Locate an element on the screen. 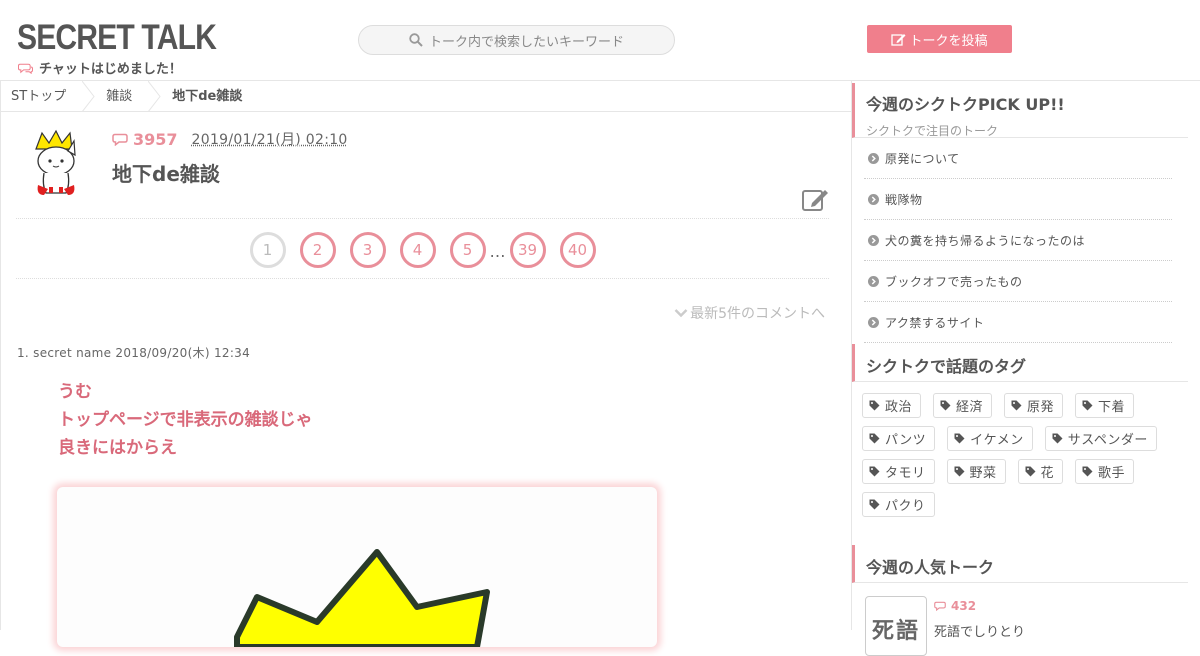 The height and width of the screenshot is (656, 1200). tag-chip: 原発 is located at coordinates (1034, 405).